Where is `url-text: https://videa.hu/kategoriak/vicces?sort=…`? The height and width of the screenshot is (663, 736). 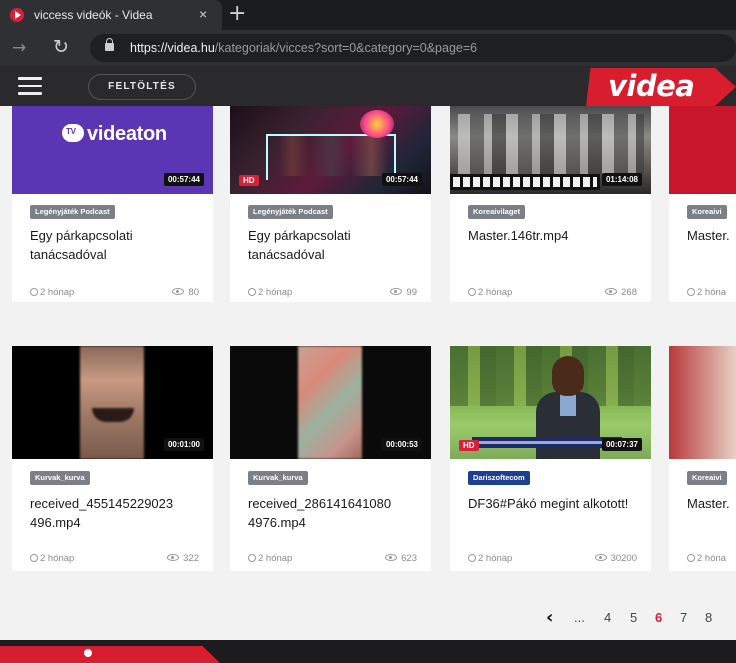
url-text: https://videa.hu/kategoriak/vicces?sort=… is located at coordinates (303, 48).